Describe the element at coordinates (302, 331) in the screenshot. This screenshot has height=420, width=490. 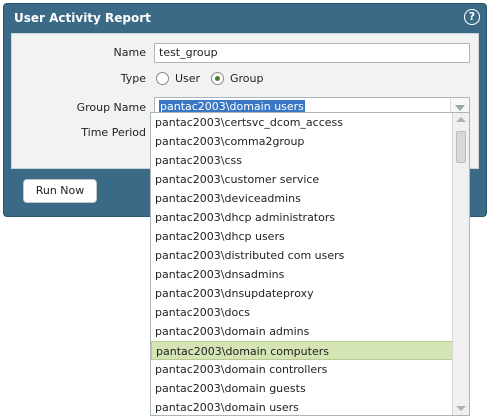
I see `dropdown-option: pantac2003\domain admins` at that location.